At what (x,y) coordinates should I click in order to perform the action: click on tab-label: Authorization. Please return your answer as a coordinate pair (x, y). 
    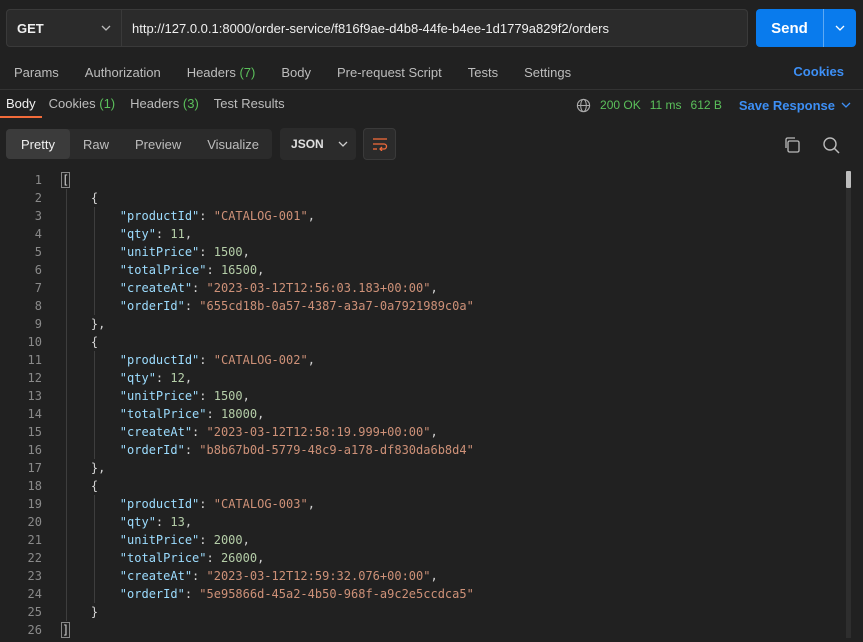
    Looking at the image, I should click on (122, 72).